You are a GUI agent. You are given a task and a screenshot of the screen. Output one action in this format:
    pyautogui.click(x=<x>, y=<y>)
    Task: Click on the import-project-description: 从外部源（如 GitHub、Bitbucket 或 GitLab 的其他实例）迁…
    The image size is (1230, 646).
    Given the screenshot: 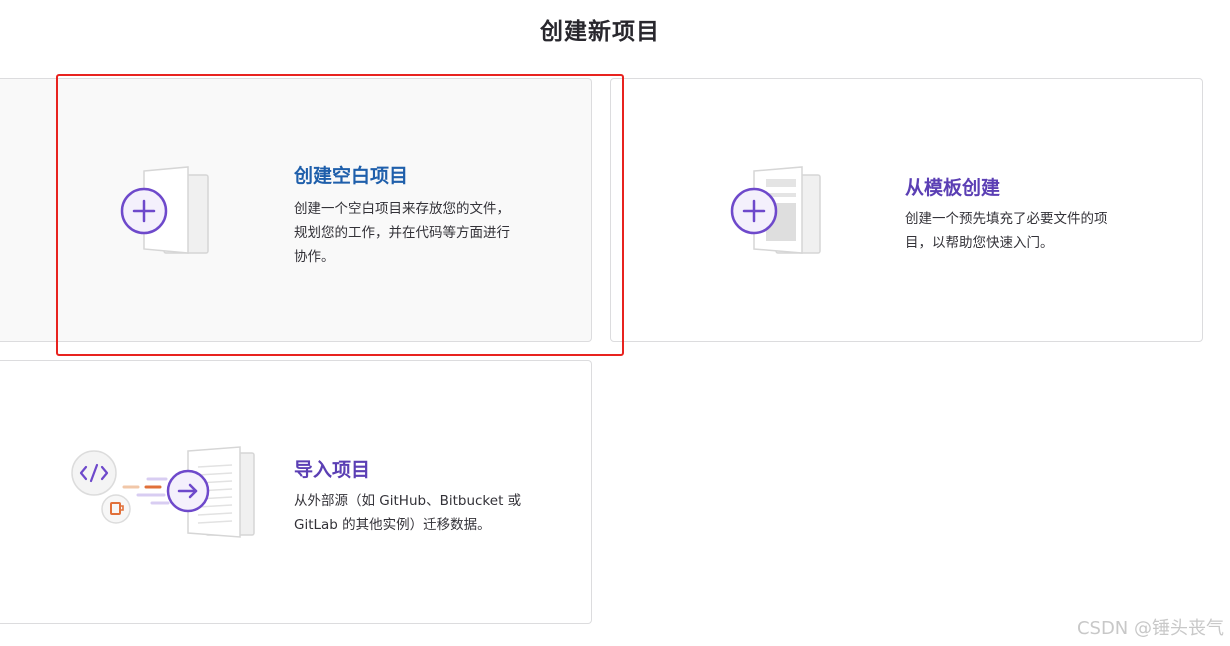 What is the action you would take?
    pyautogui.click(x=429, y=513)
    